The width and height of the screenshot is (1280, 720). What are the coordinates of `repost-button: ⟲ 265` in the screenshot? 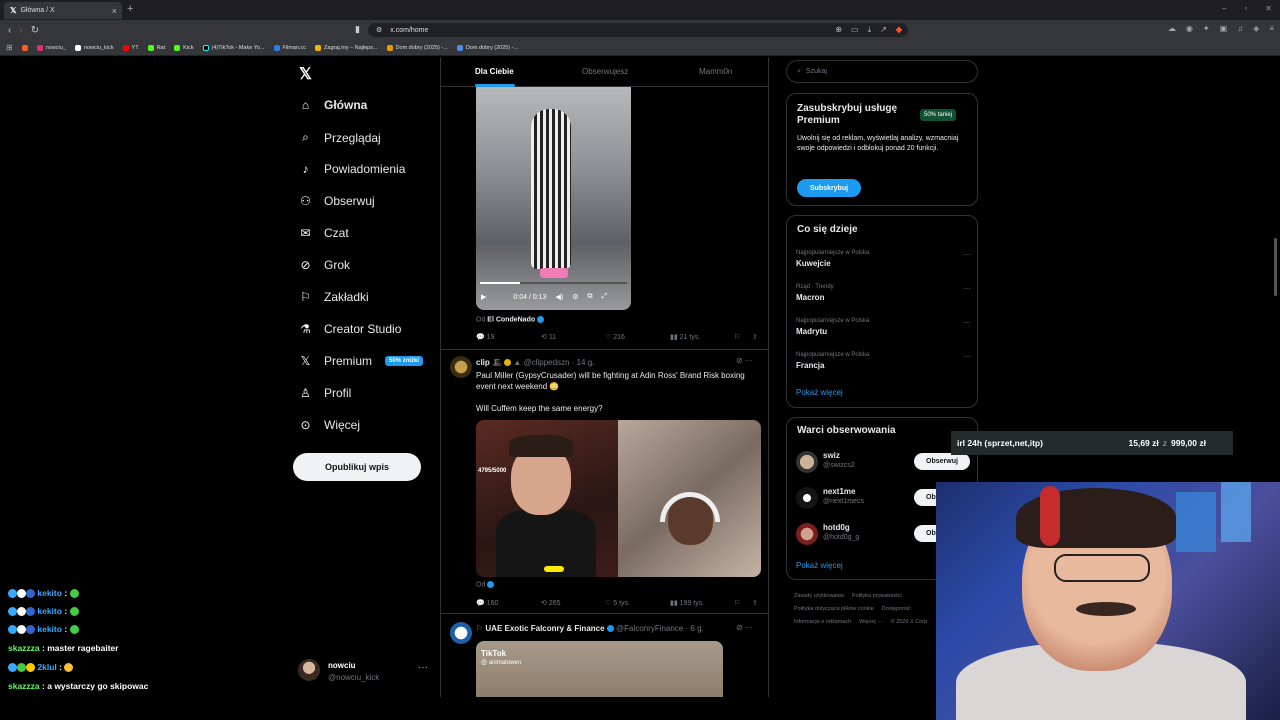 It's located at (551, 603).